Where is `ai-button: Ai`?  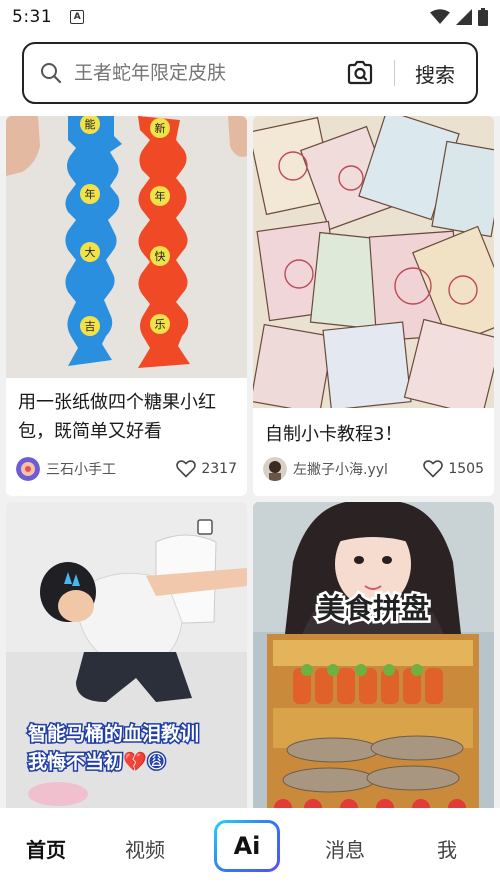
ai-button: Ai is located at coordinates (247, 846).